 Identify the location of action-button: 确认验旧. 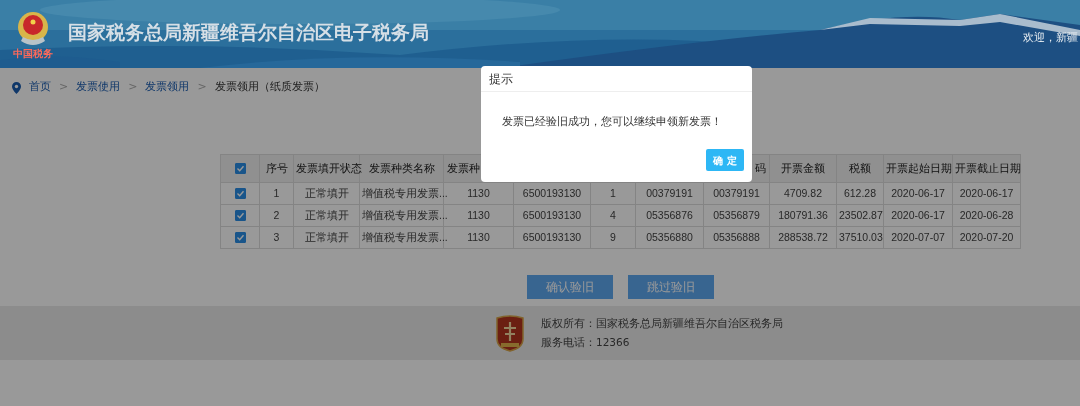
(570, 287).